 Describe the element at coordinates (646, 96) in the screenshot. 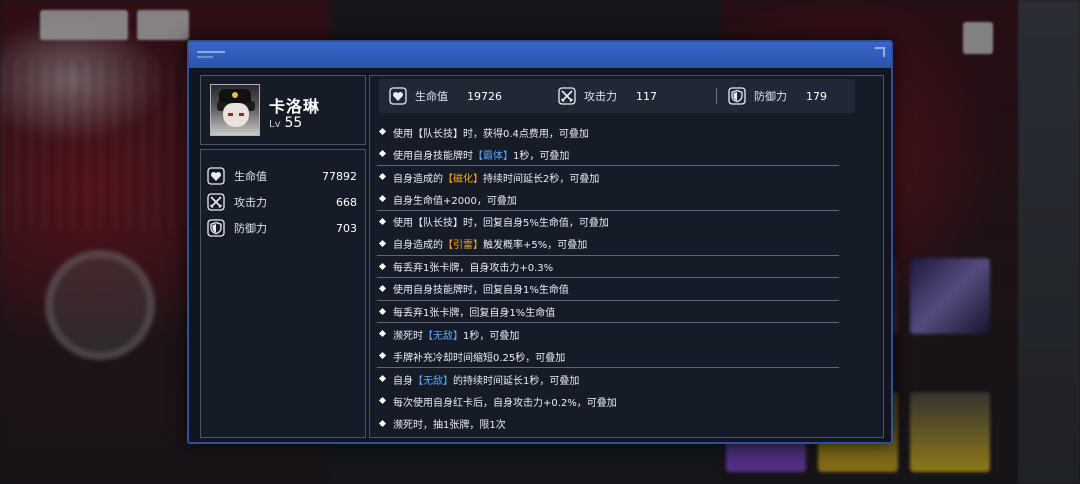

I see `stat-value: 117` at that location.